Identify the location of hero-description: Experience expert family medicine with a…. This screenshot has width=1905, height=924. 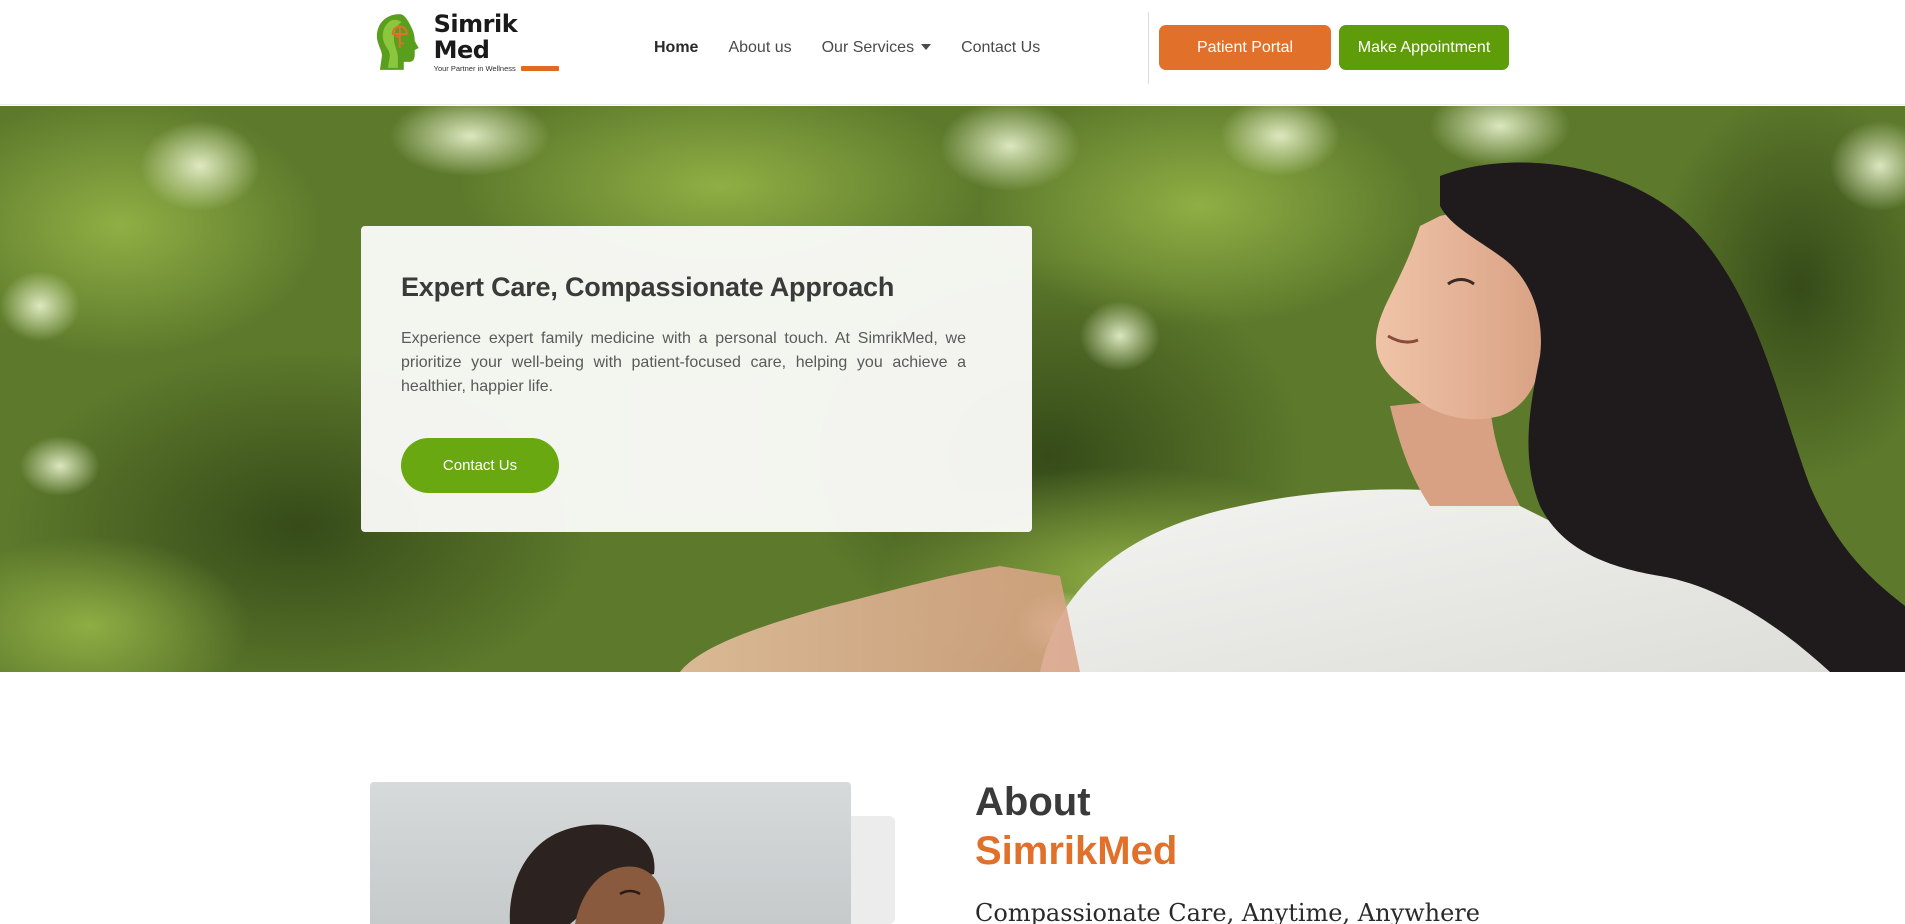
(683, 362).